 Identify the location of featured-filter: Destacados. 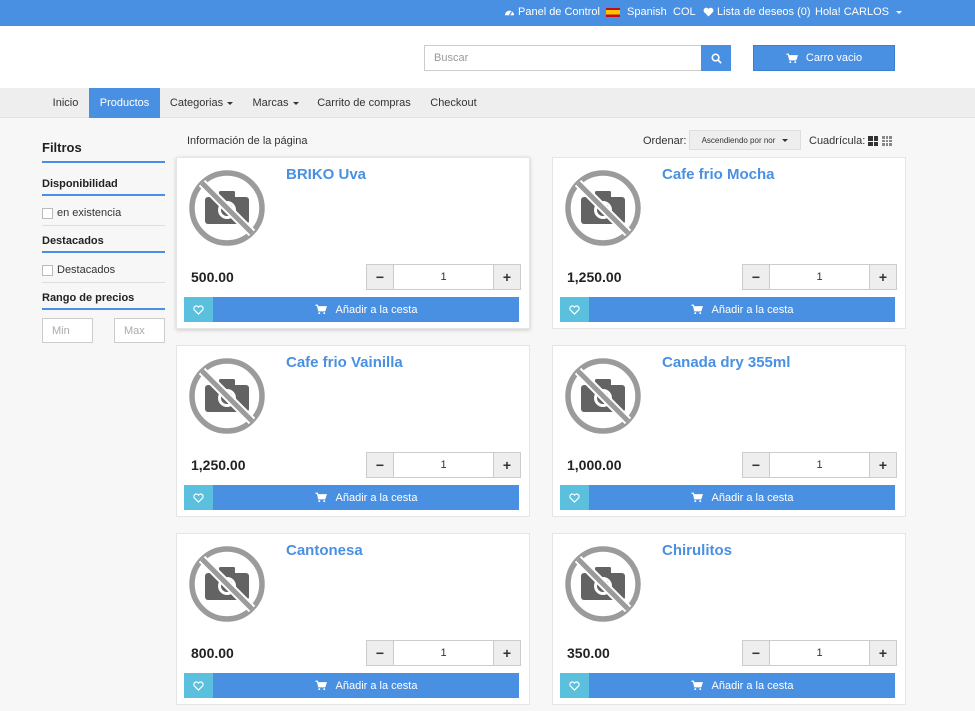
(78, 270).